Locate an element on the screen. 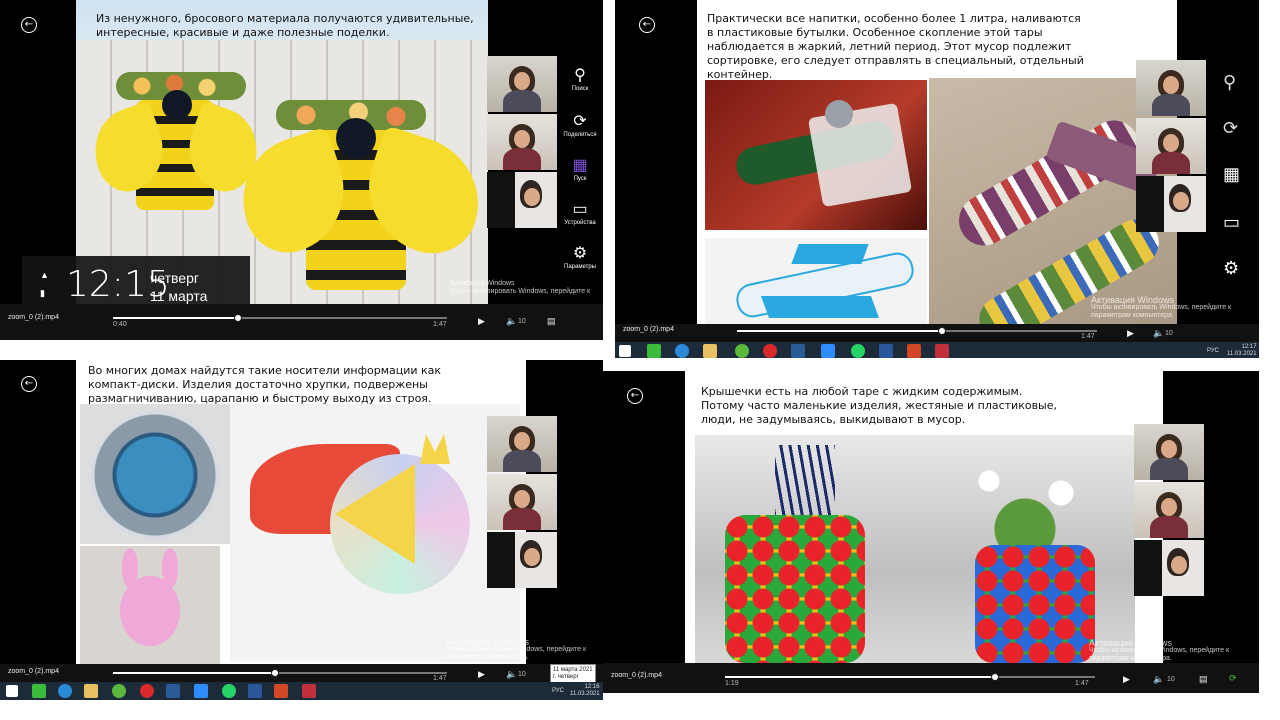 The width and height of the screenshot is (1280, 720). blue-plane-photo is located at coordinates (816, 281).